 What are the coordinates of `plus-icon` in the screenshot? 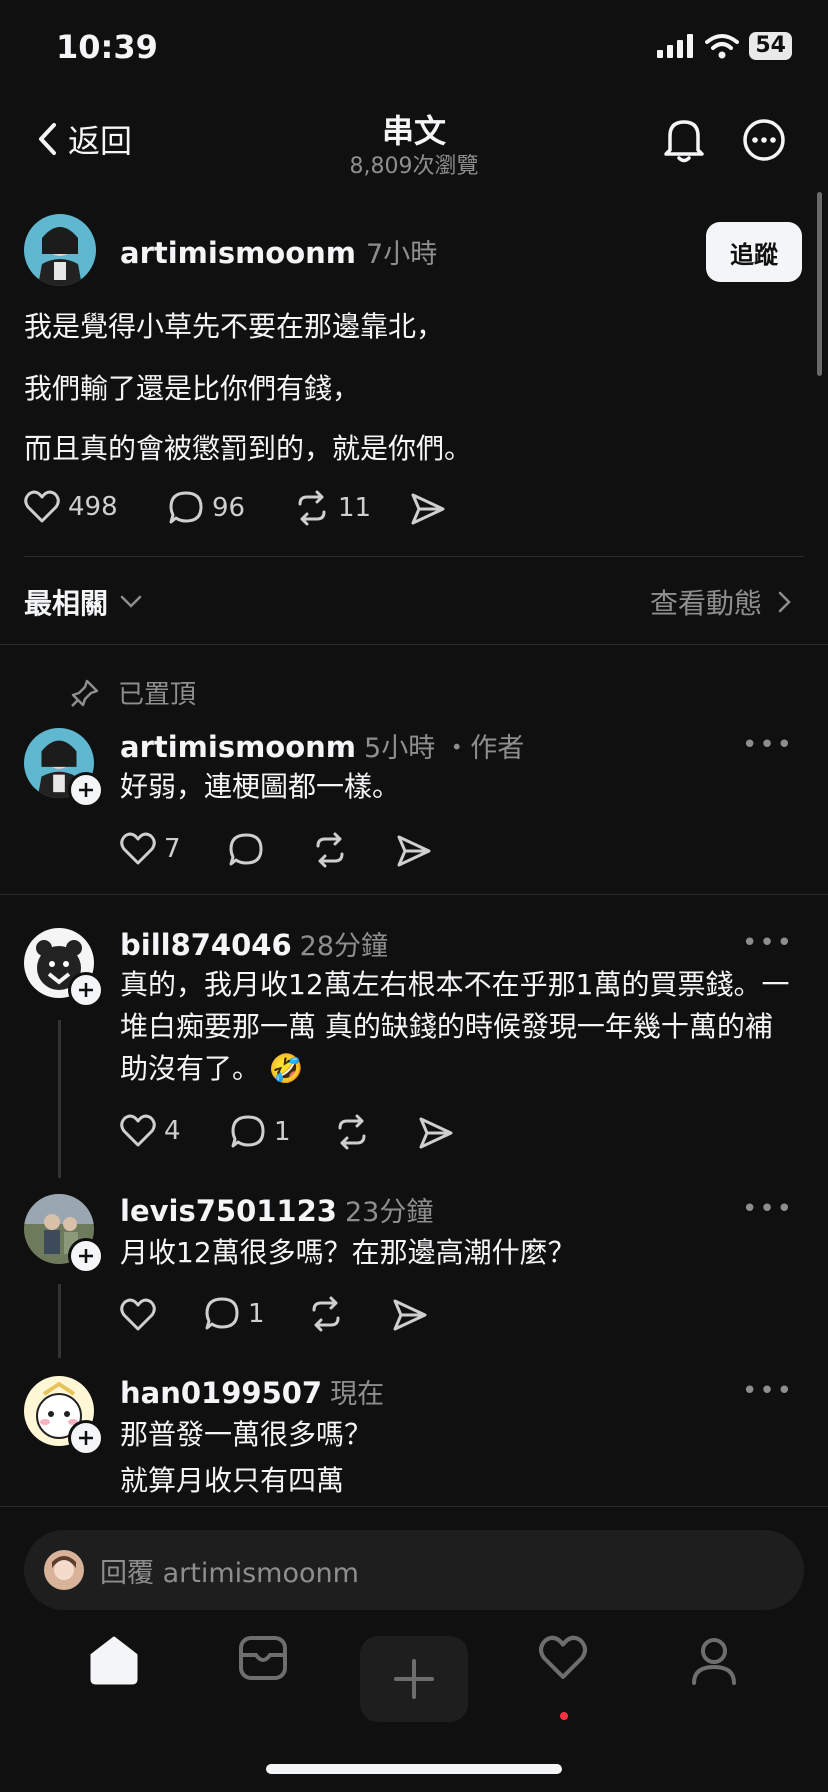 It's located at (414, 1679).